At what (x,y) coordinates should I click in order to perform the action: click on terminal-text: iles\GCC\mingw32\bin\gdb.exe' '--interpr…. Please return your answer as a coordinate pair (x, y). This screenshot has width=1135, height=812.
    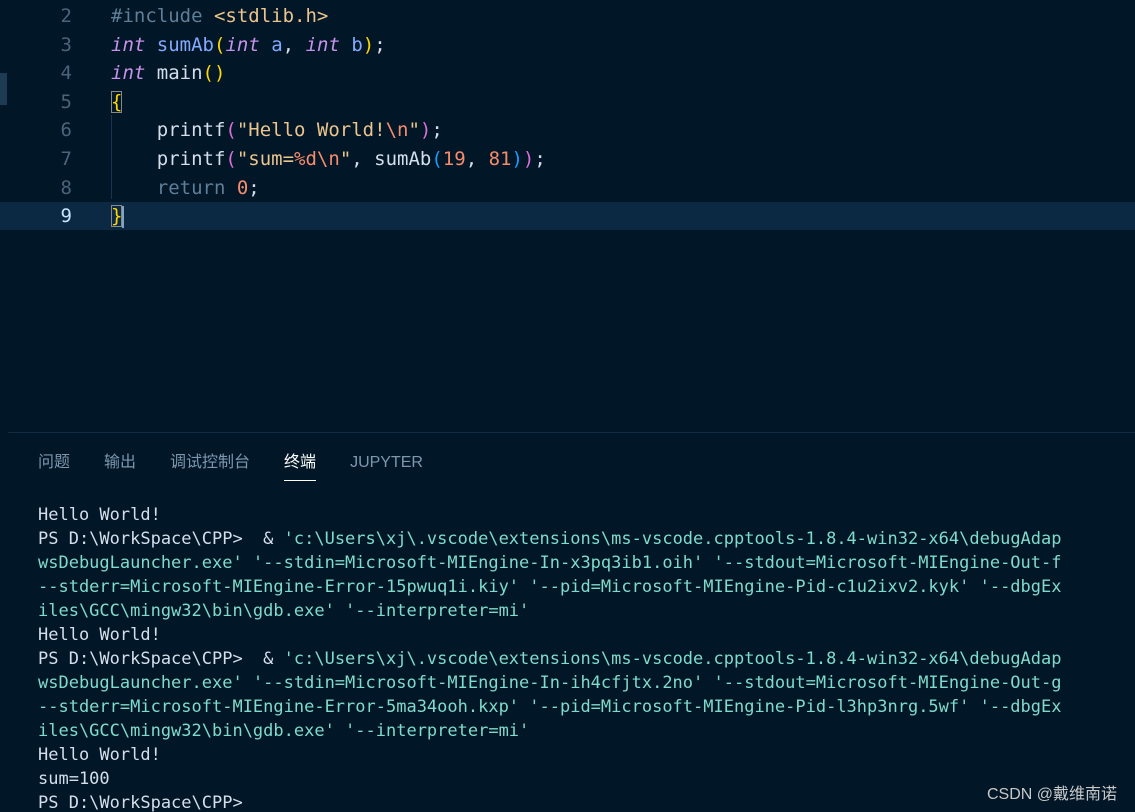
    Looking at the image, I should click on (284, 731).